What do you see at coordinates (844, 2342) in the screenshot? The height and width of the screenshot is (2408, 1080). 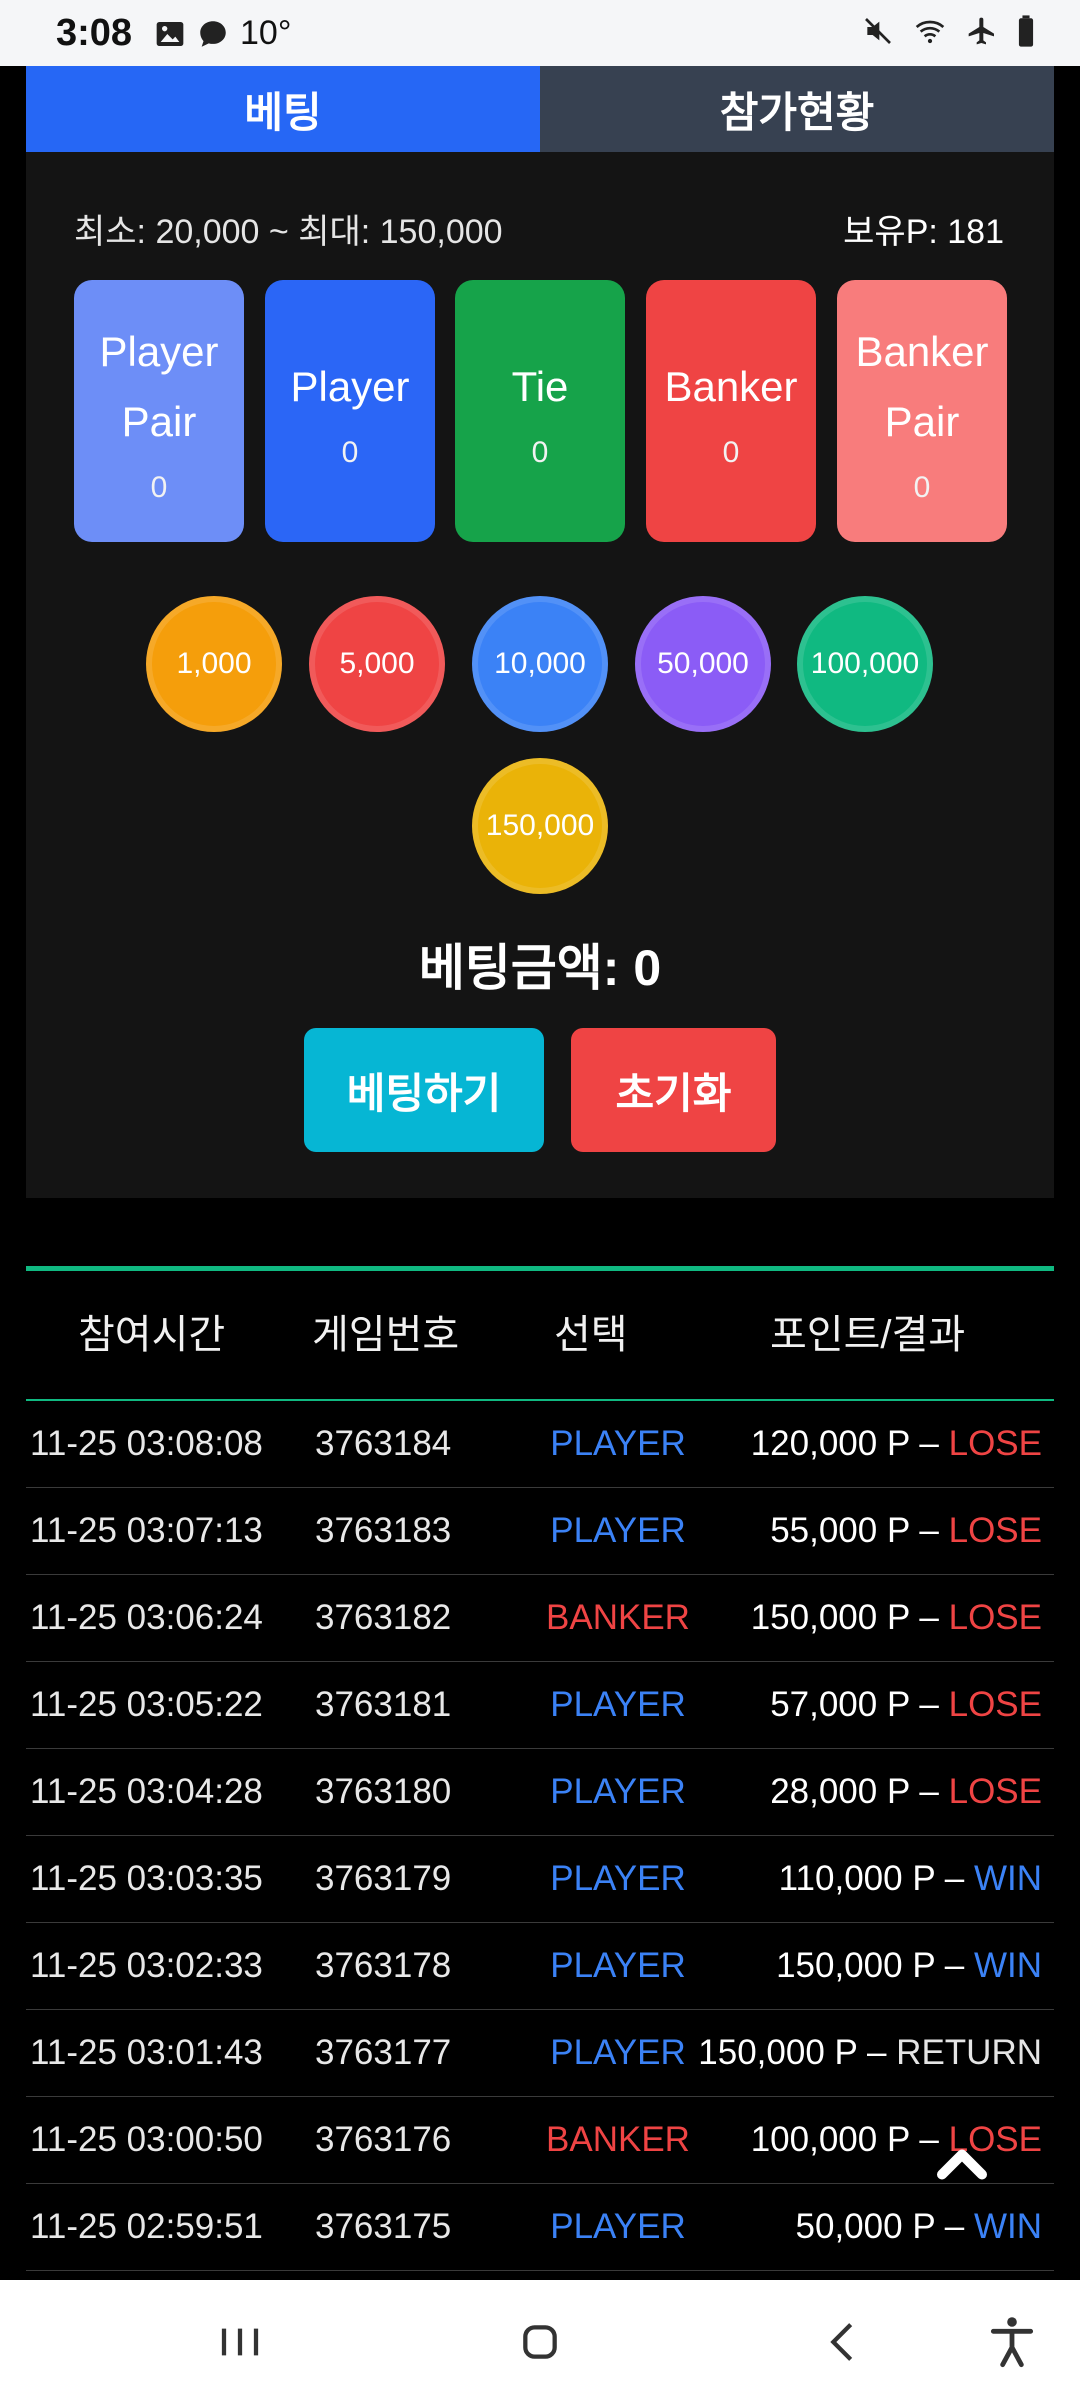 I see `back-icon` at bounding box center [844, 2342].